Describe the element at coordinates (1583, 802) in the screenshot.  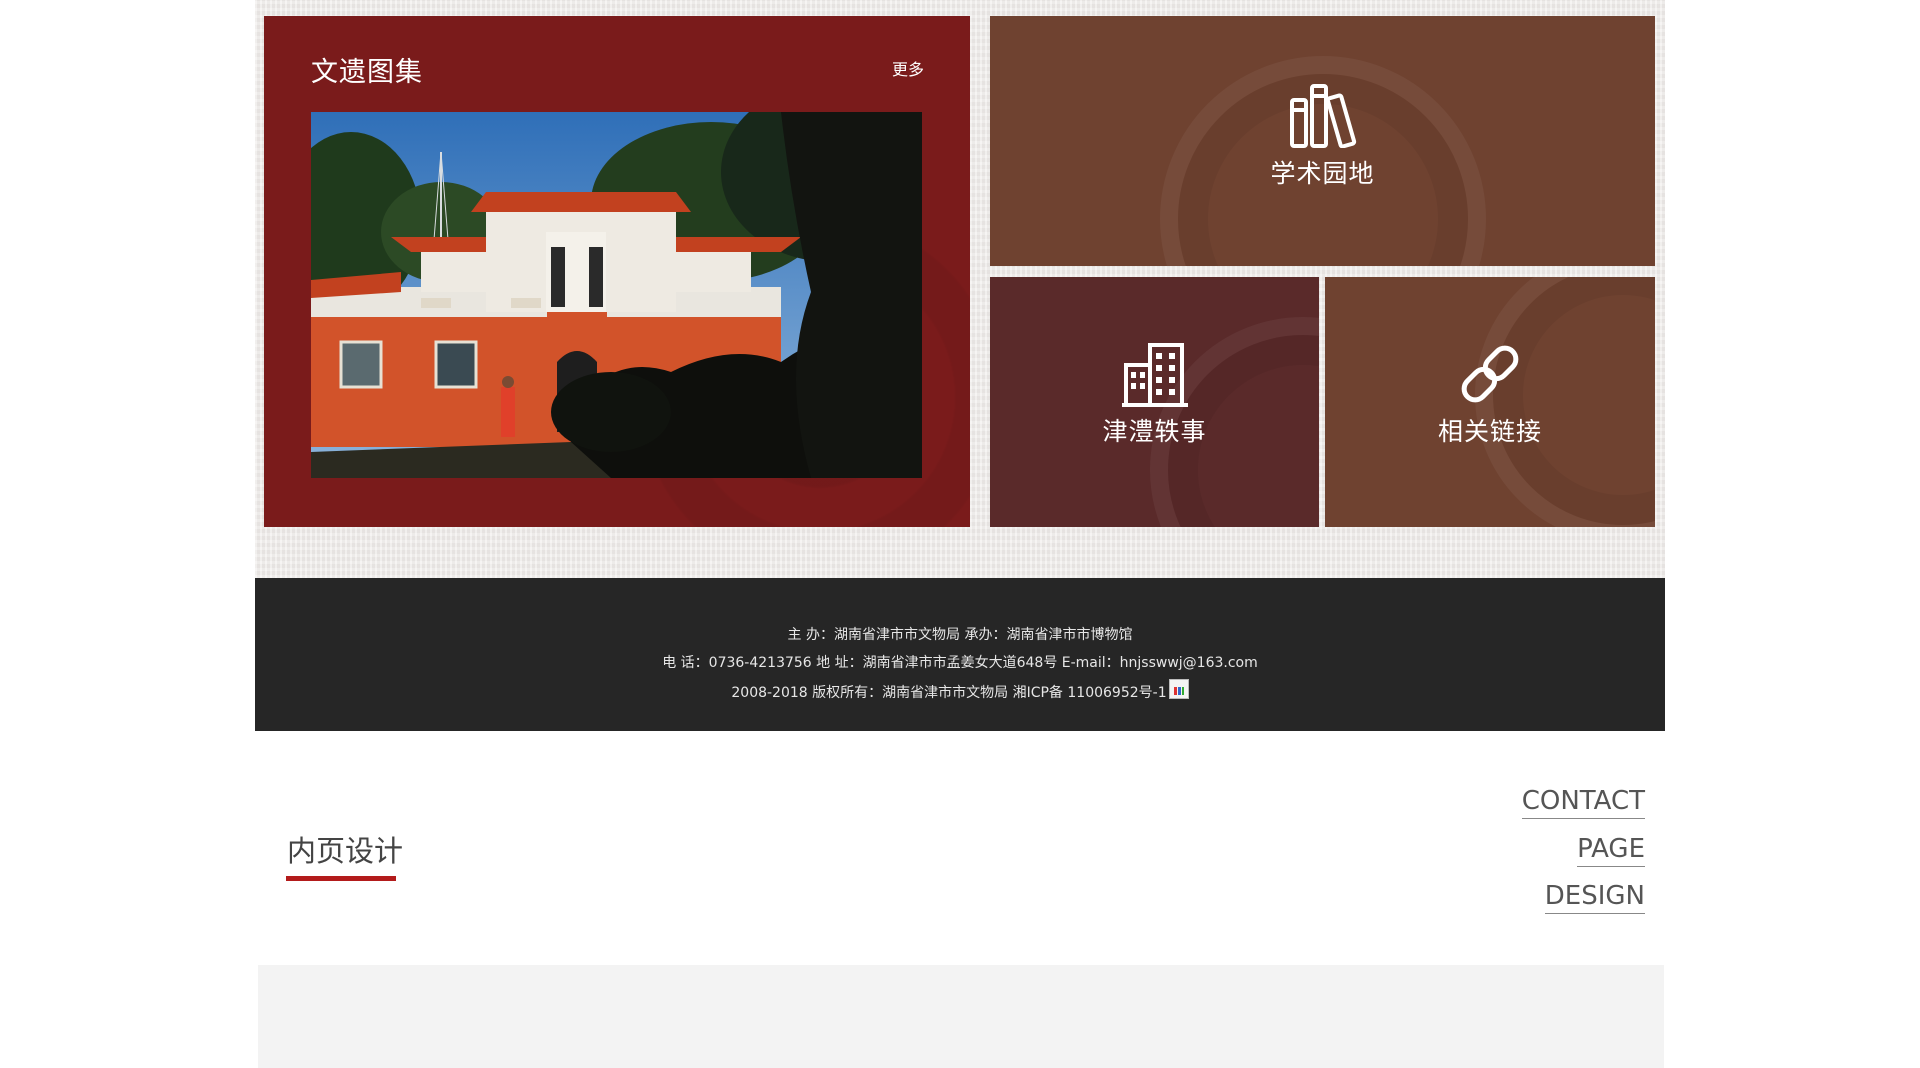
I see `design-word-contact: CONTACT` at that location.